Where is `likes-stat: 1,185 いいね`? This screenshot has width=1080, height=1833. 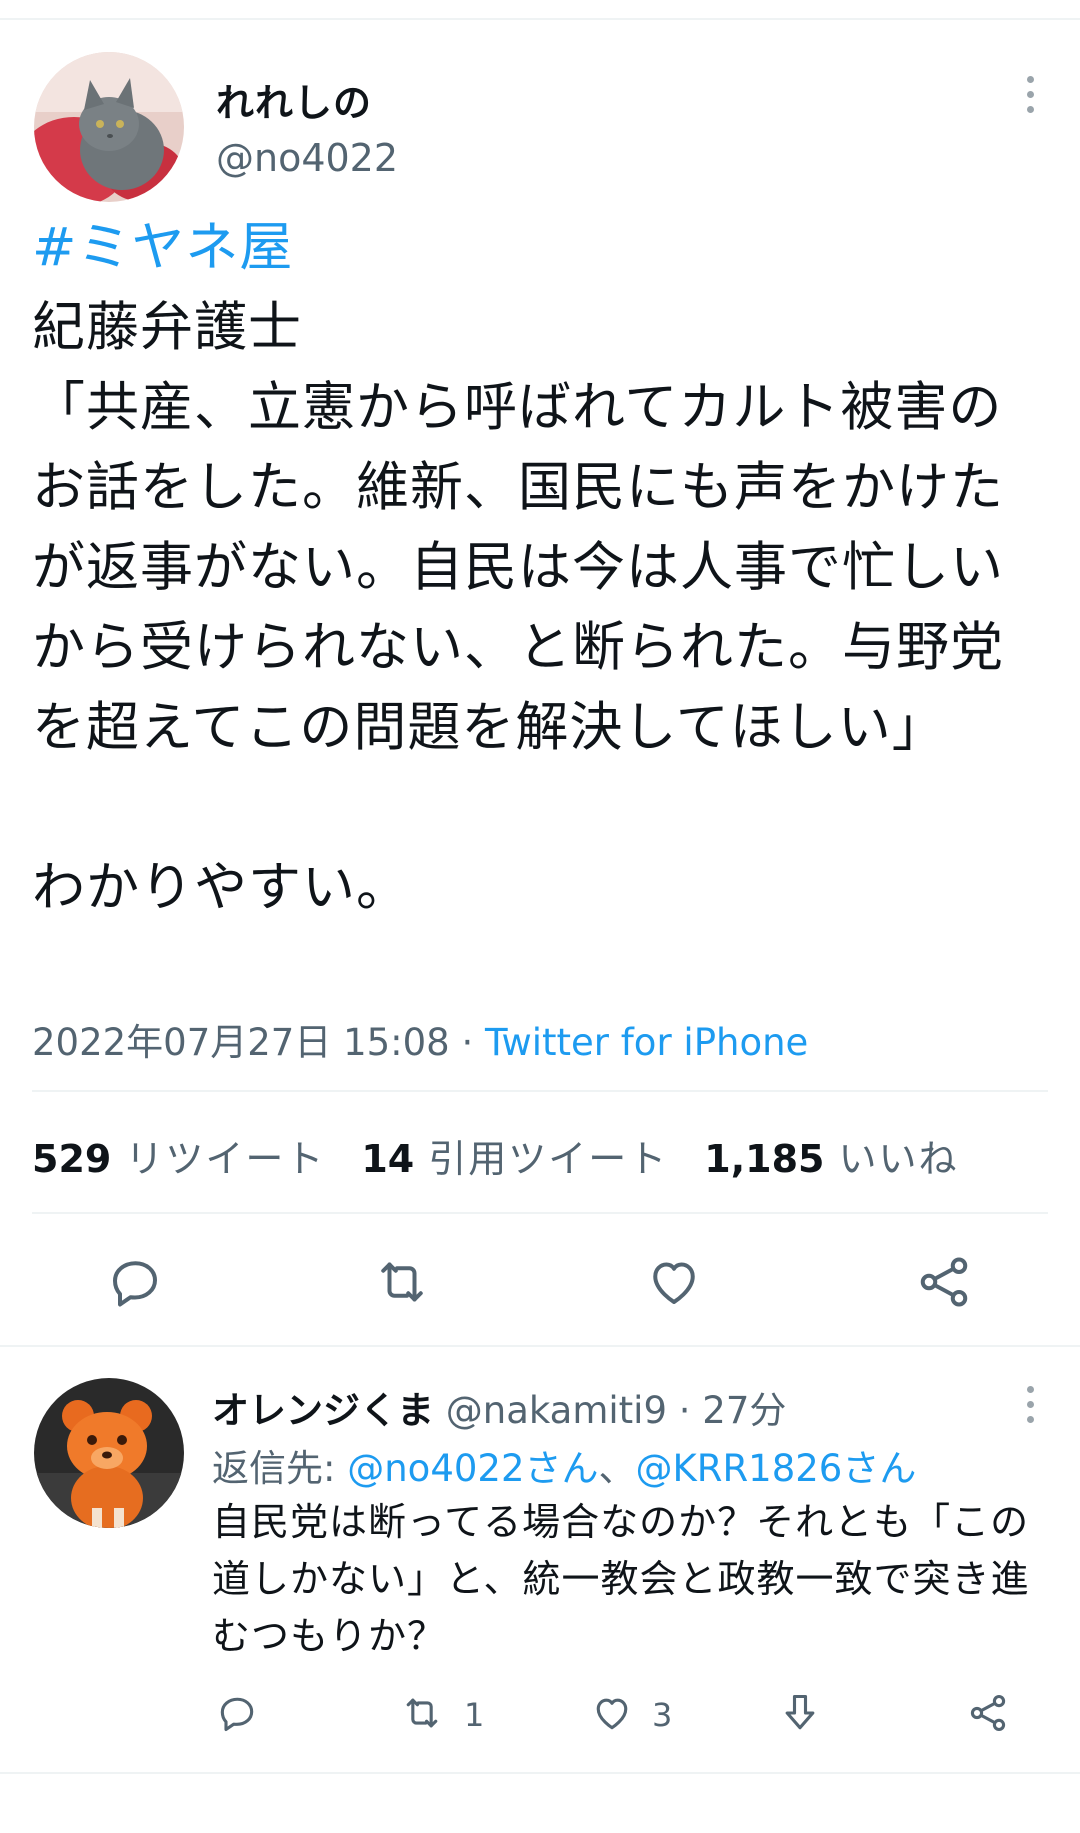
likes-stat: 1,185 いいね is located at coordinates (831, 1155).